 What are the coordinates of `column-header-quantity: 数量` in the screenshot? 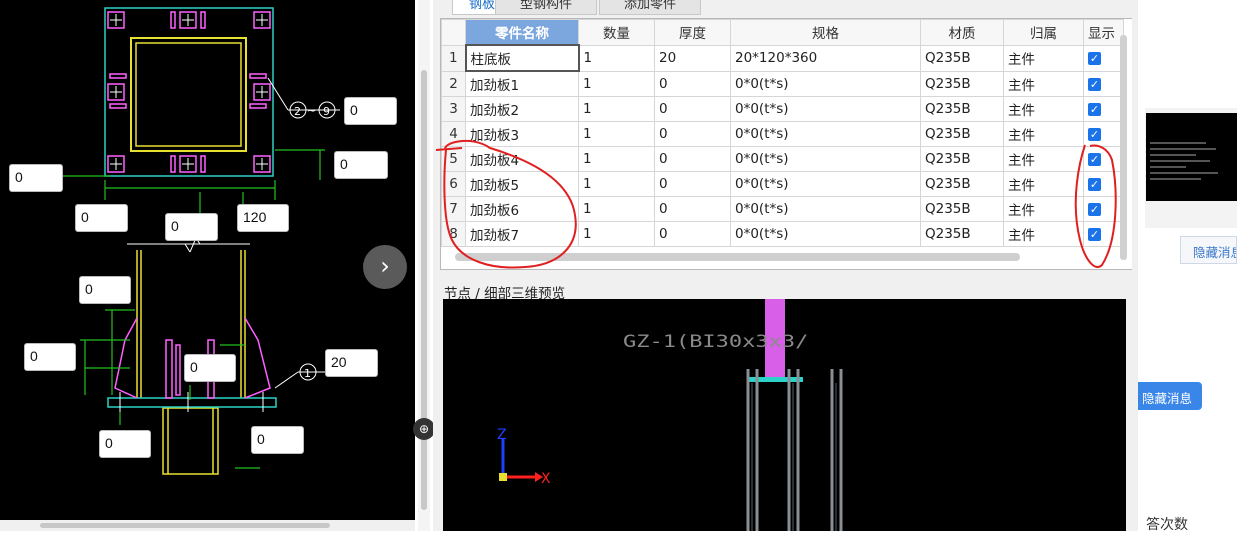 It's located at (616, 32).